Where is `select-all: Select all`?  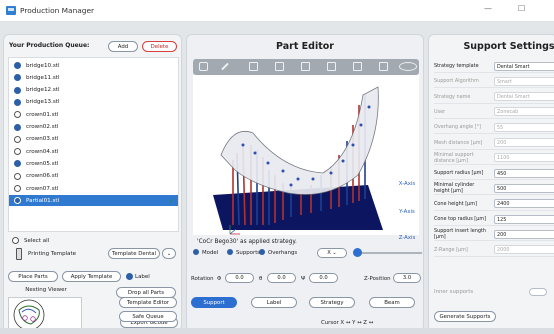 select-all: Select all is located at coordinates (30, 240).